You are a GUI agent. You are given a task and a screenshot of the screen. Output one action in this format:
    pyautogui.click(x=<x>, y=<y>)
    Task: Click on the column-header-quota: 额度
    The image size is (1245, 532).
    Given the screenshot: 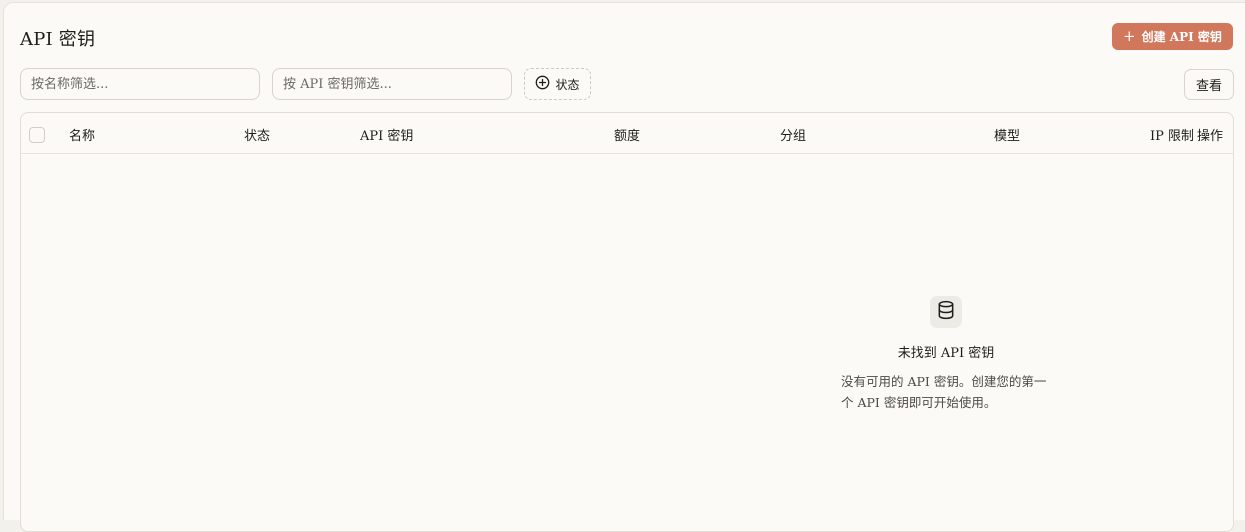 What is the action you would take?
    pyautogui.click(x=627, y=134)
    